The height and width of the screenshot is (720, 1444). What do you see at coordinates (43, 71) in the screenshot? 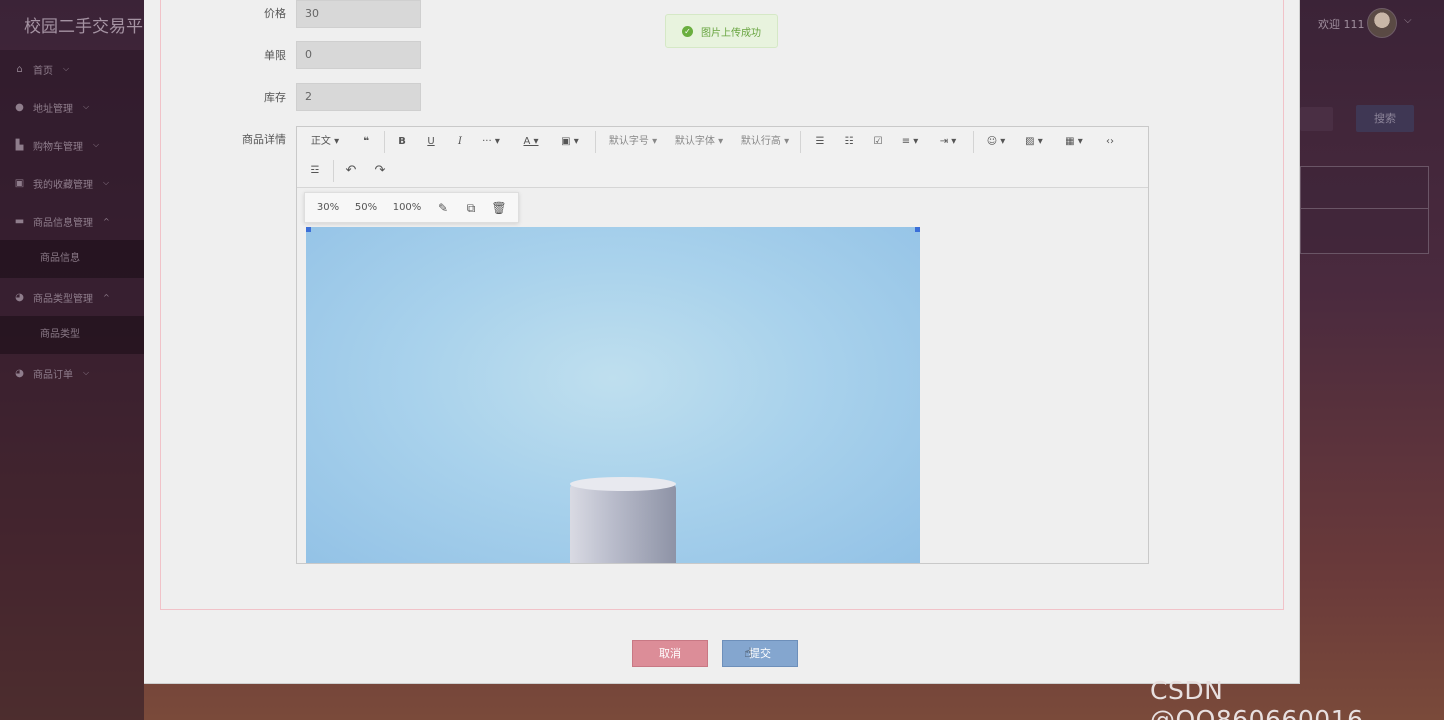
I see `sidebar-item-label: 首页` at bounding box center [43, 71].